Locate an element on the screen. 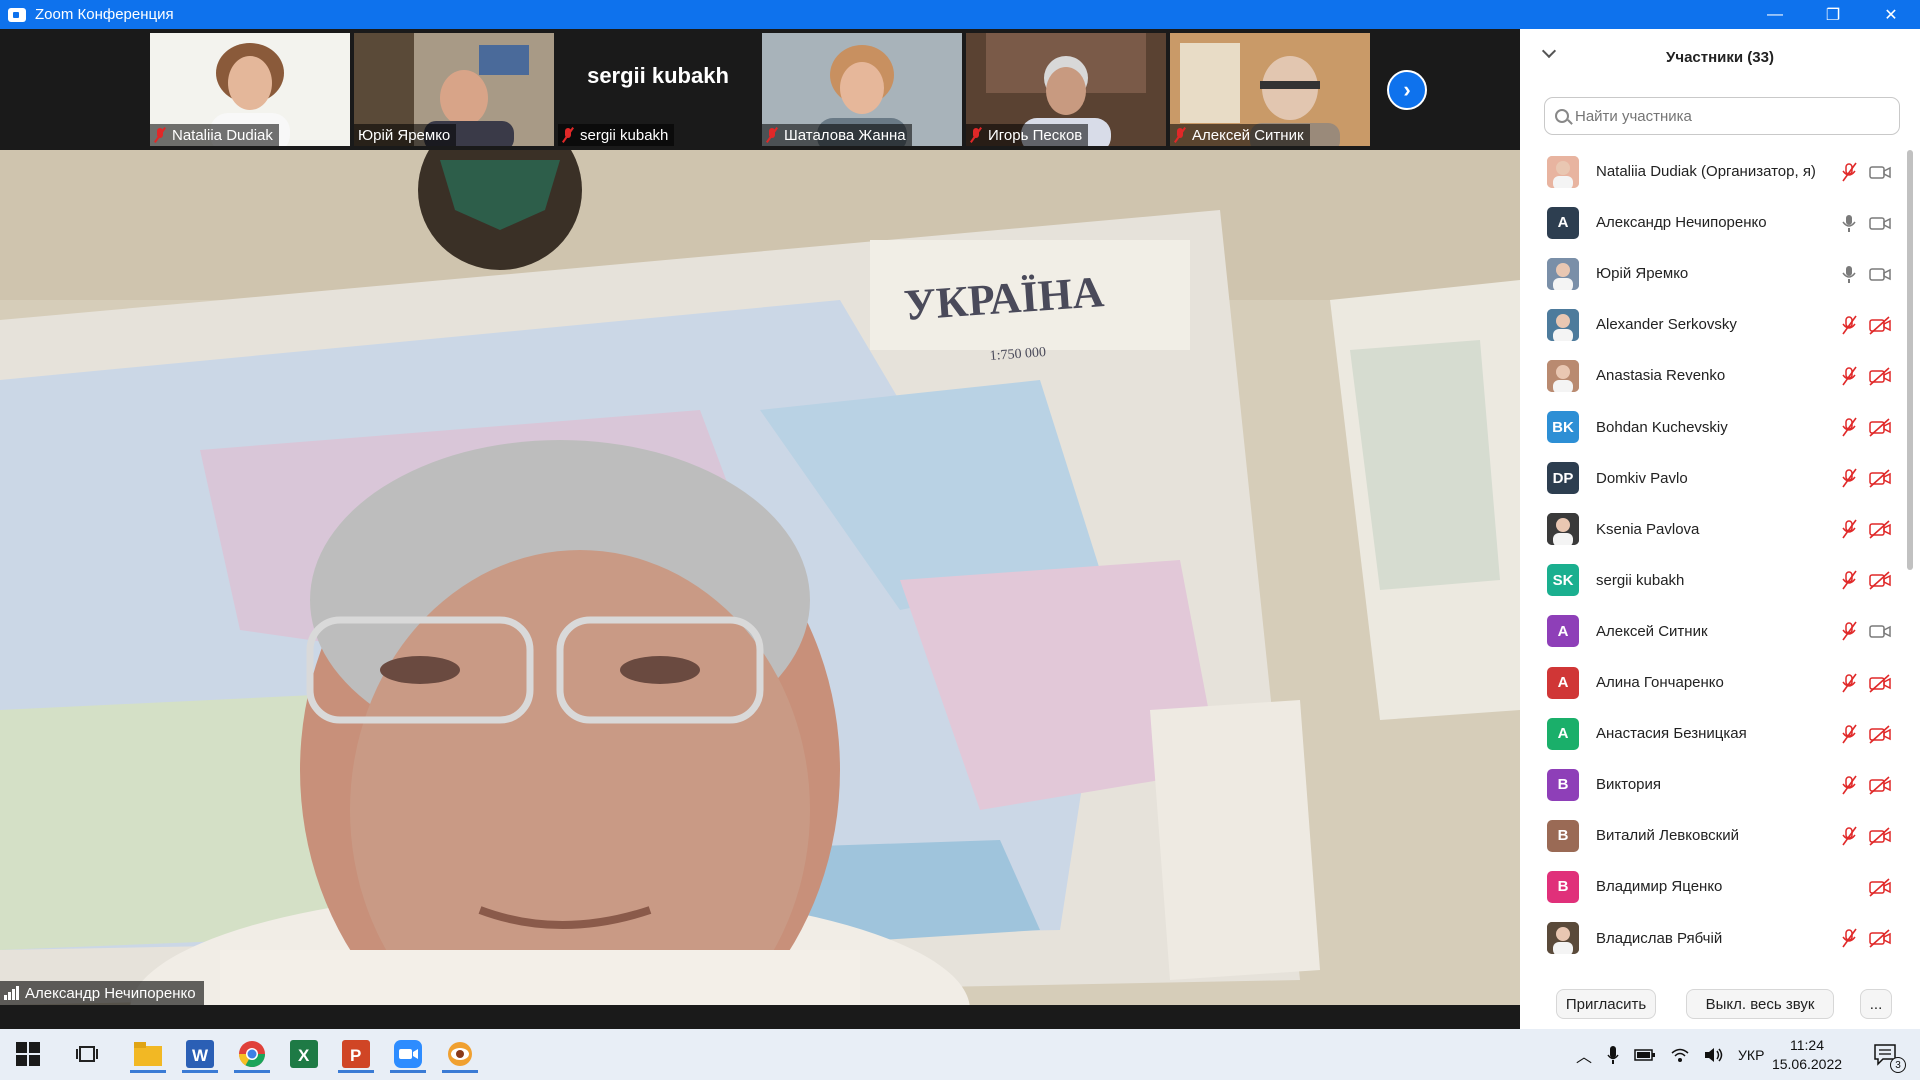  next-page-button: › is located at coordinates (1407, 90).